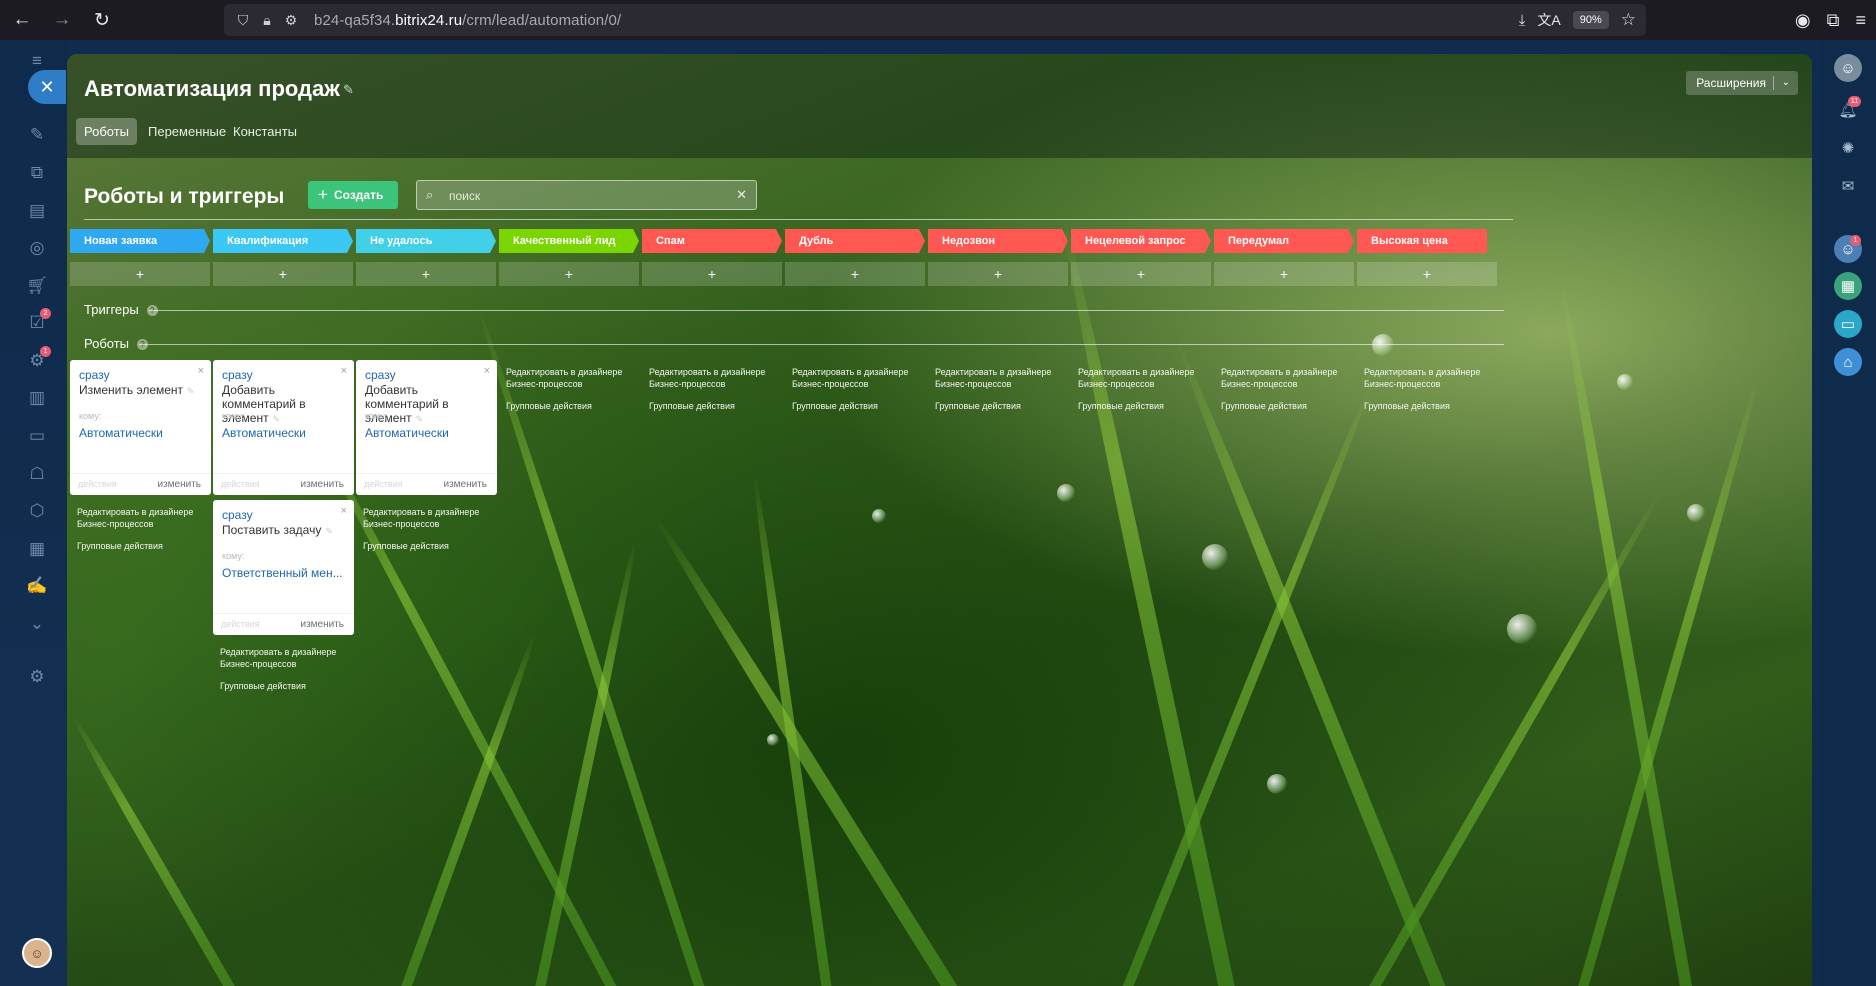  What do you see at coordinates (1860, 20) in the screenshot?
I see `menu-icon: ≡` at bounding box center [1860, 20].